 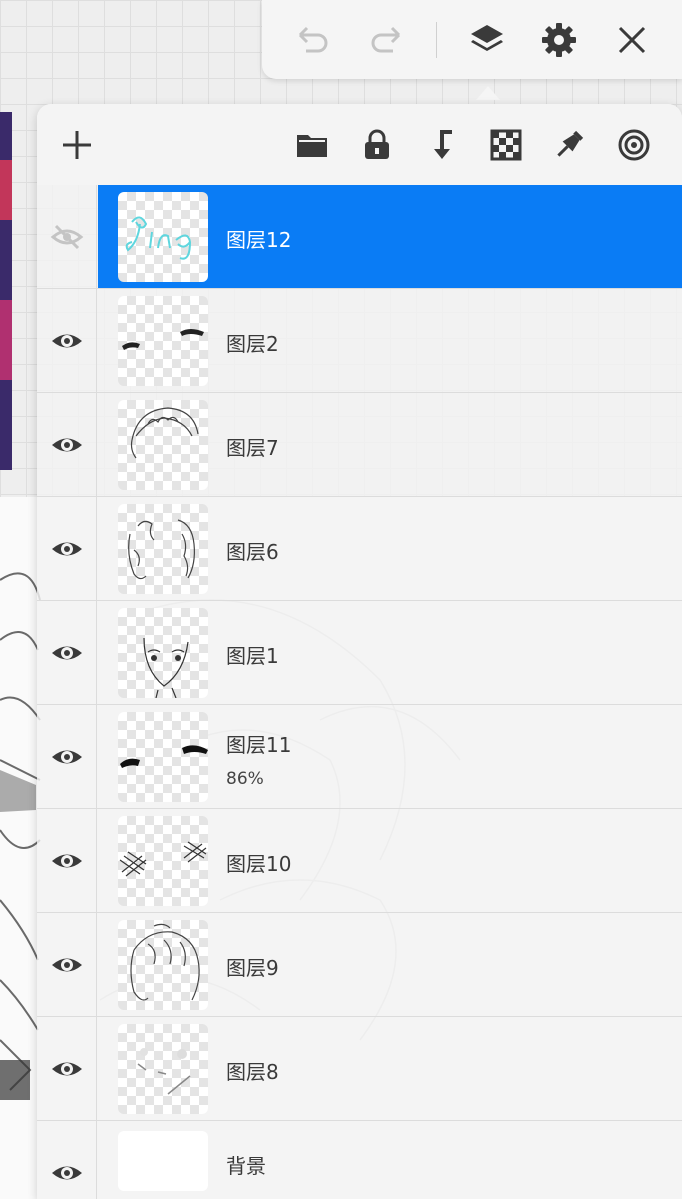 What do you see at coordinates (252, 1072) in the screenshot?
I see `layer-name: 图层8` at bounding box center [252, 1072].